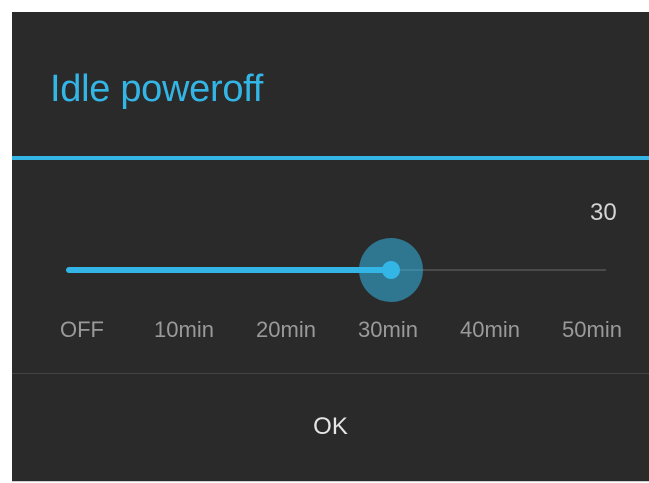 Image resolution: width=649 pixels, height=483 pixels. Describe the element at coordinates (330, 331) in the screenshot. I see `slider-labels: OFF 10min 20min 30min 40min 50min` at that location.